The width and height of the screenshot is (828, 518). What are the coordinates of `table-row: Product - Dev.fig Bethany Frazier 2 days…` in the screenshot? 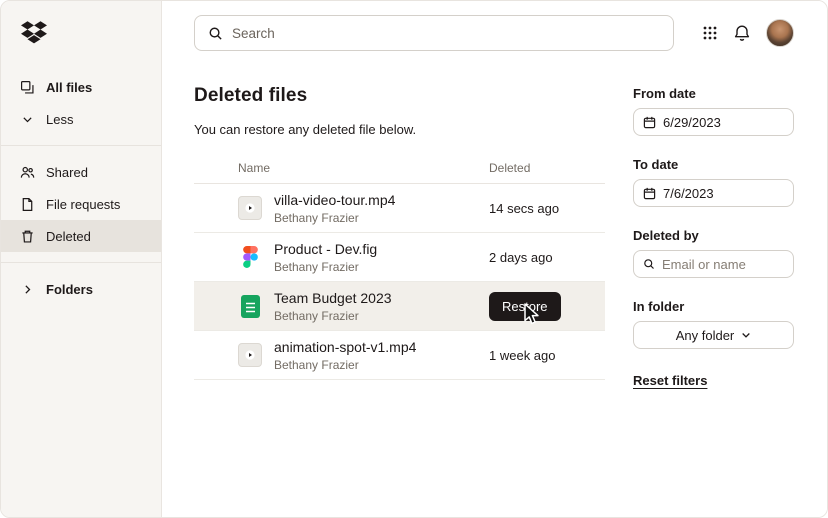 It's located at (399, 257).